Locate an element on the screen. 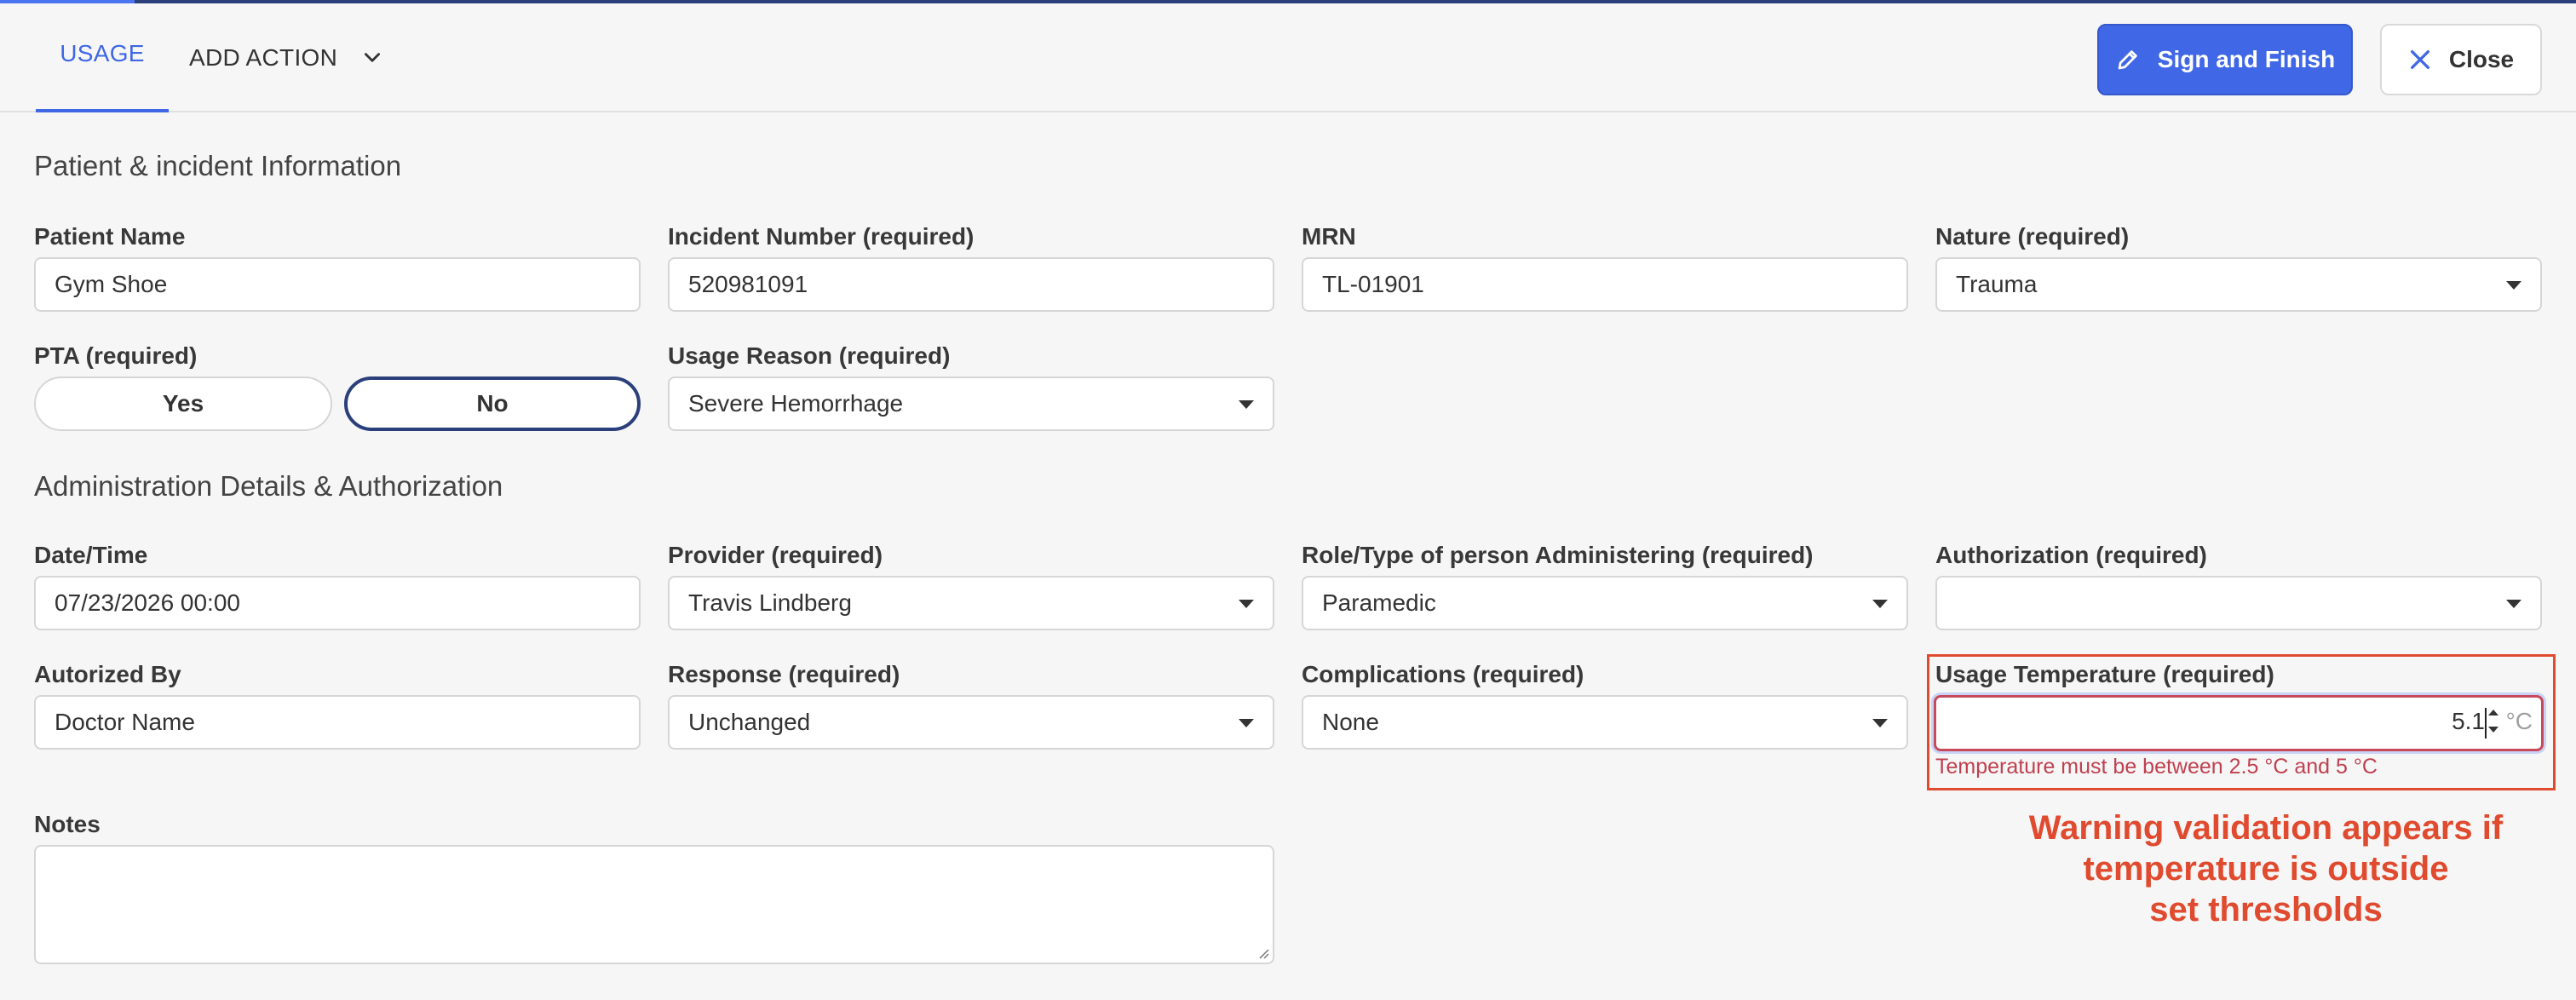 The image size is (2576, 1000). complications-value: None is located at coordinates (1351, 722).